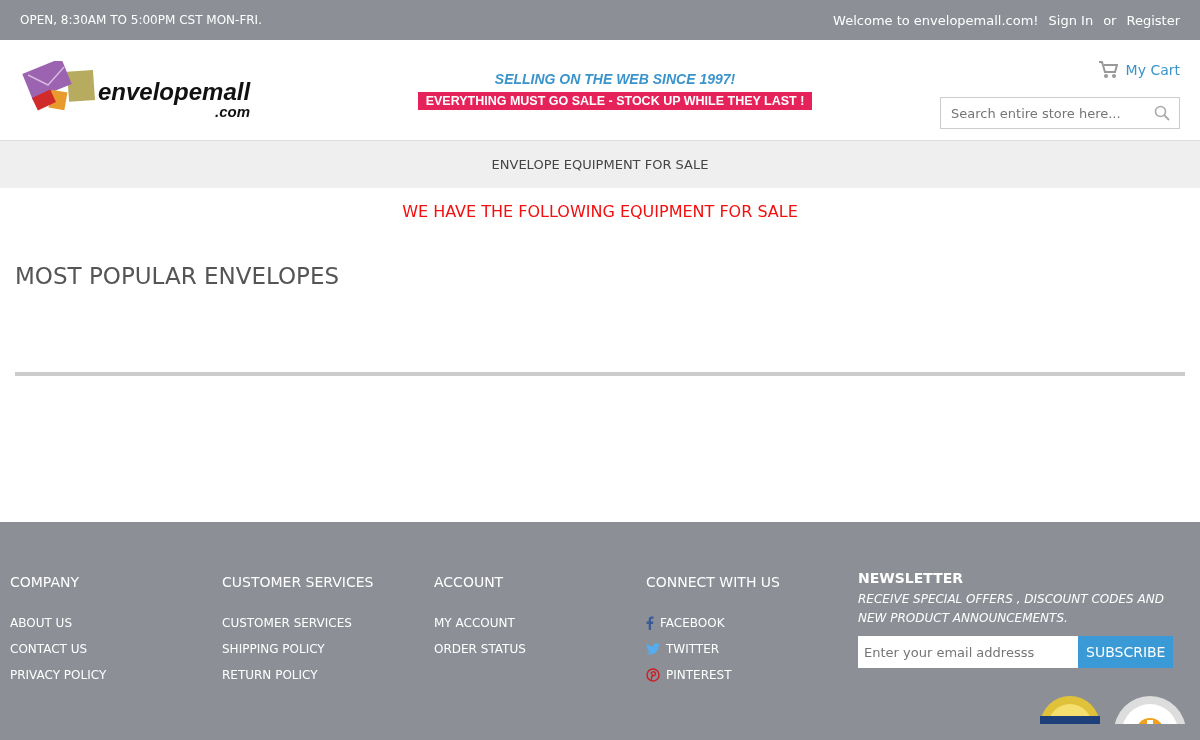  I want to click on footer-heading: CUSTOMER SERVICES, so click(298, 582).